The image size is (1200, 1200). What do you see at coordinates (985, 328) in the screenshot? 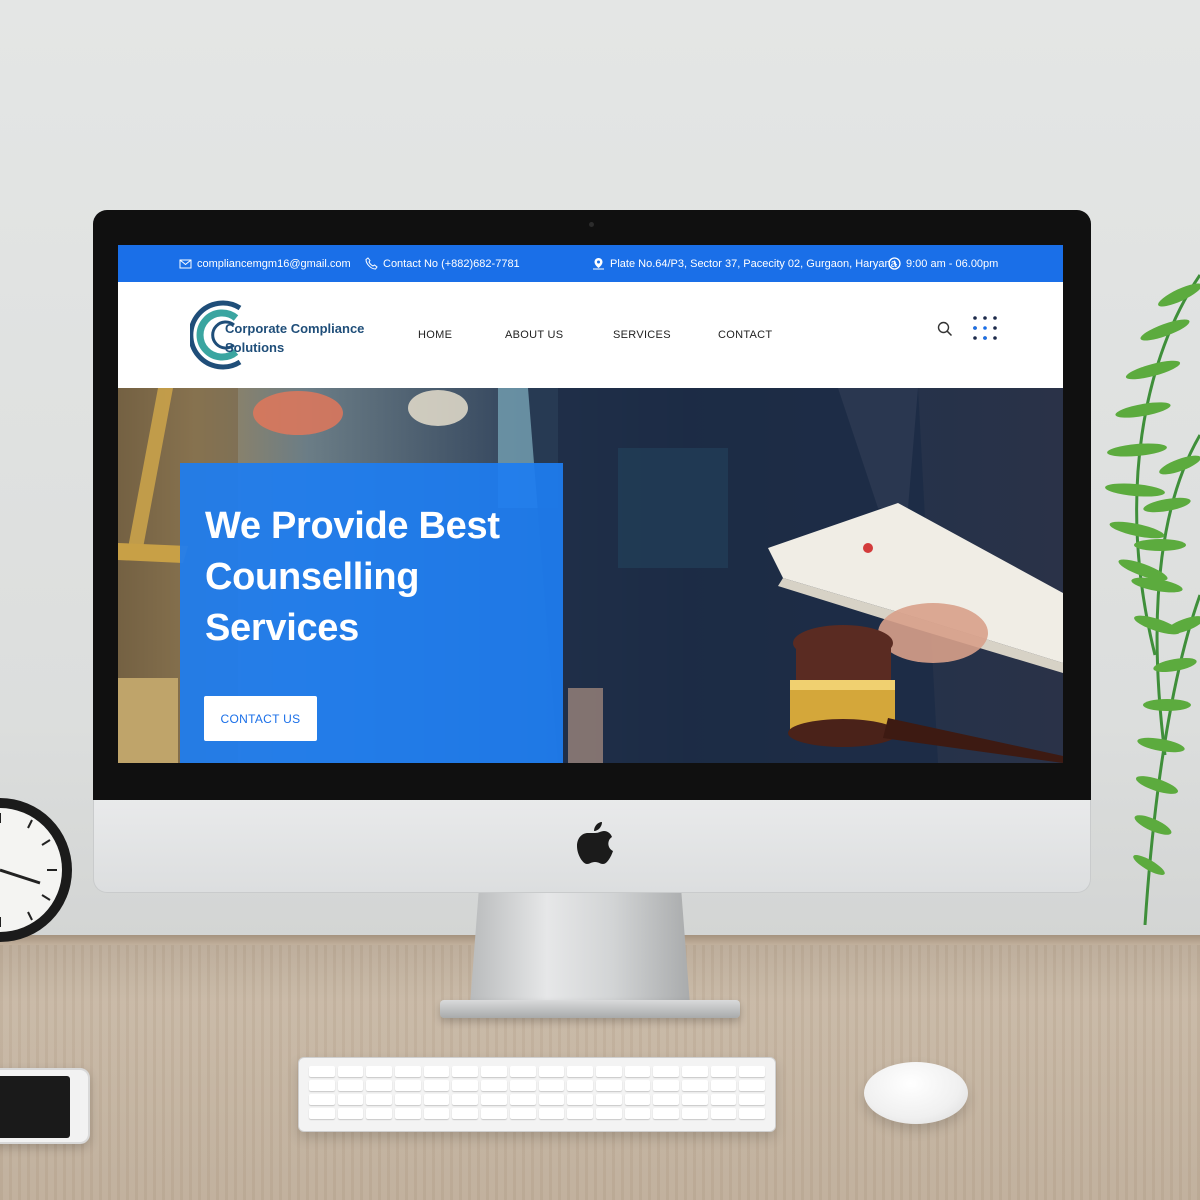
I see `grid-menu-icon` at bounding box center [985, 328].